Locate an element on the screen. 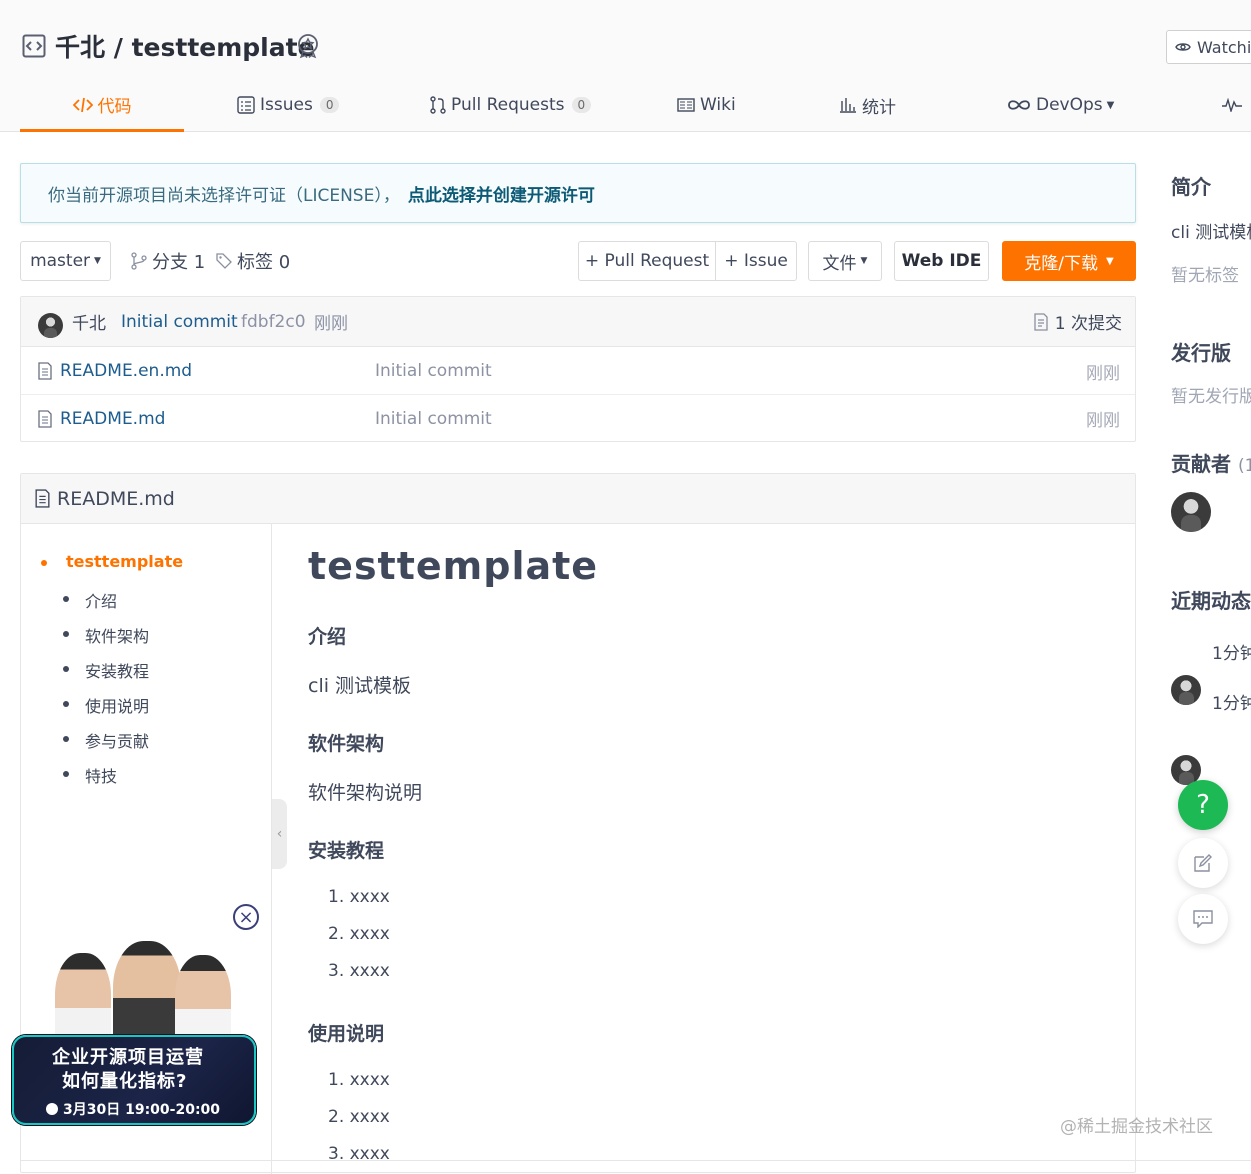 This screenshot has width=1251, height=1174. tab-devops: DevOps ▼ is located at coordinates (1060, 105).